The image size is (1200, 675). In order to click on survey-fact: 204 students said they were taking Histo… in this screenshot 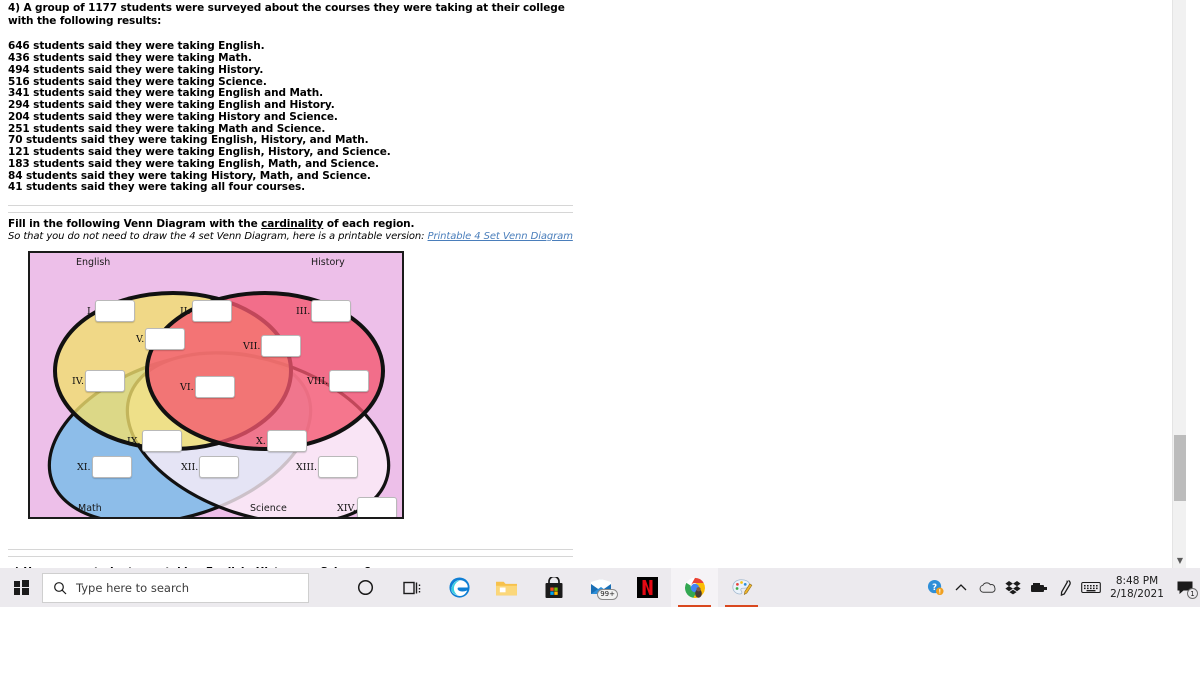, I will do `click(173, 116)`.